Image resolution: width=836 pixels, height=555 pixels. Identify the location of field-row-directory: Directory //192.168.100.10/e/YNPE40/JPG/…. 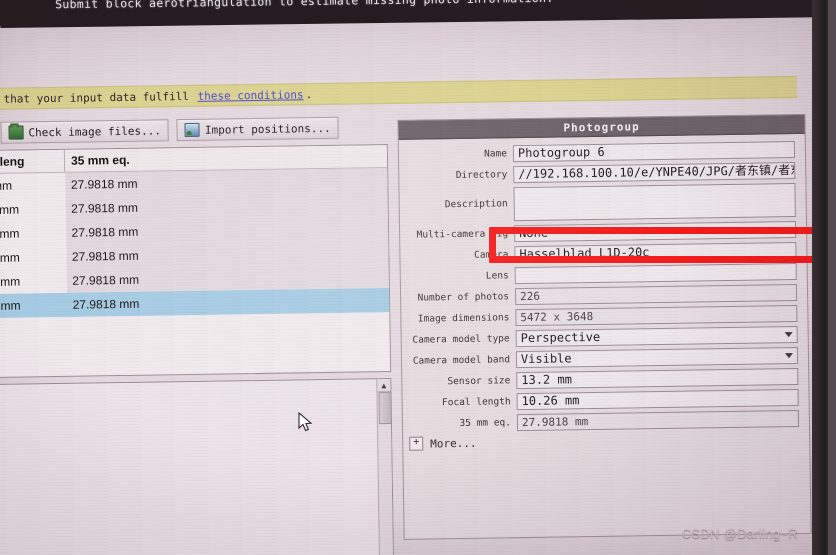
(599, 173).